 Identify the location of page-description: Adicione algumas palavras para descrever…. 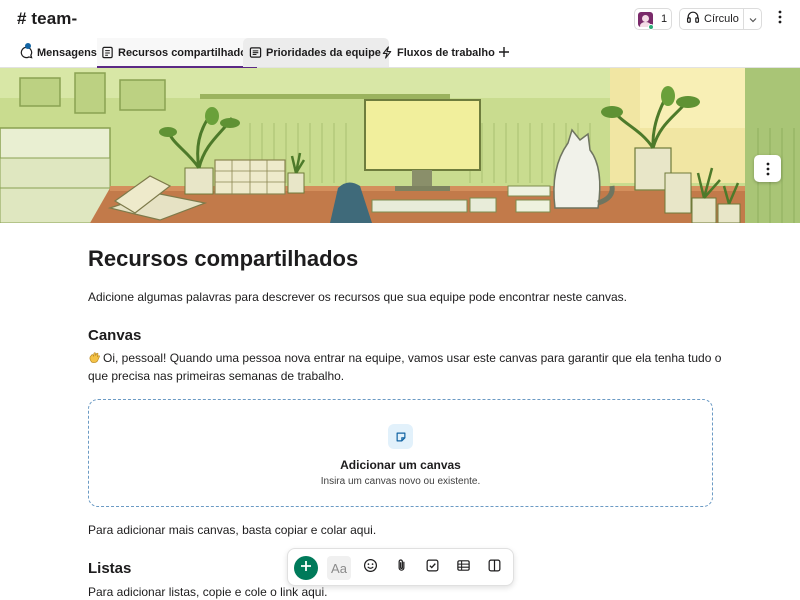
(357, 297).